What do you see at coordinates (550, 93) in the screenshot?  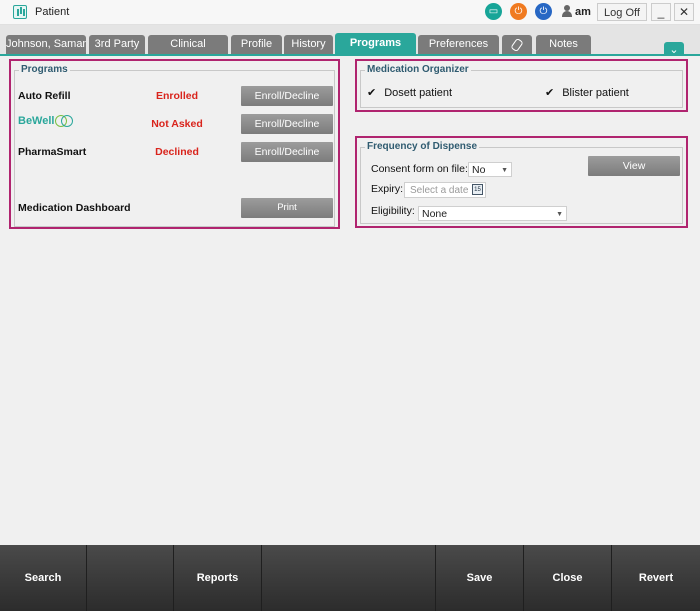 I see `blister-check-icon: ✔` at bounding box center [550, 93].